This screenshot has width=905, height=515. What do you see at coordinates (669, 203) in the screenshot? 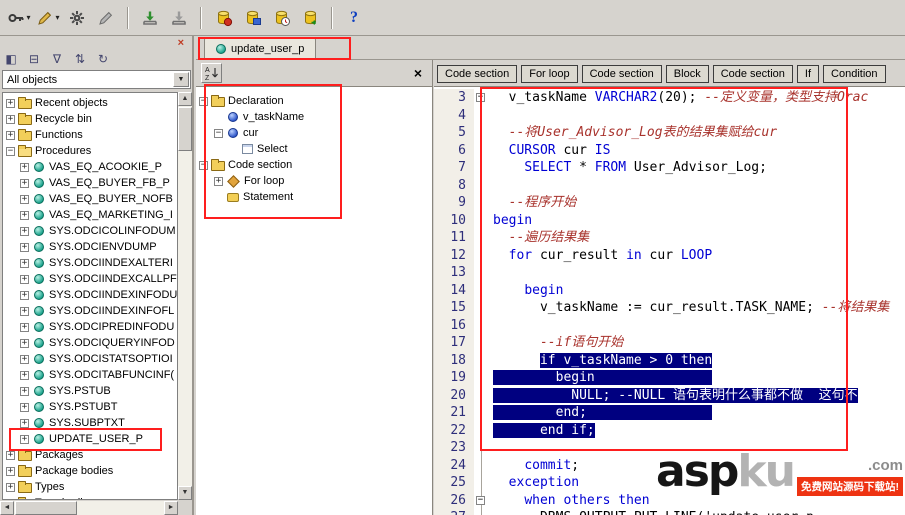
I see `code-line-9: 9 --程序开始` at bounding box center [669, 203].